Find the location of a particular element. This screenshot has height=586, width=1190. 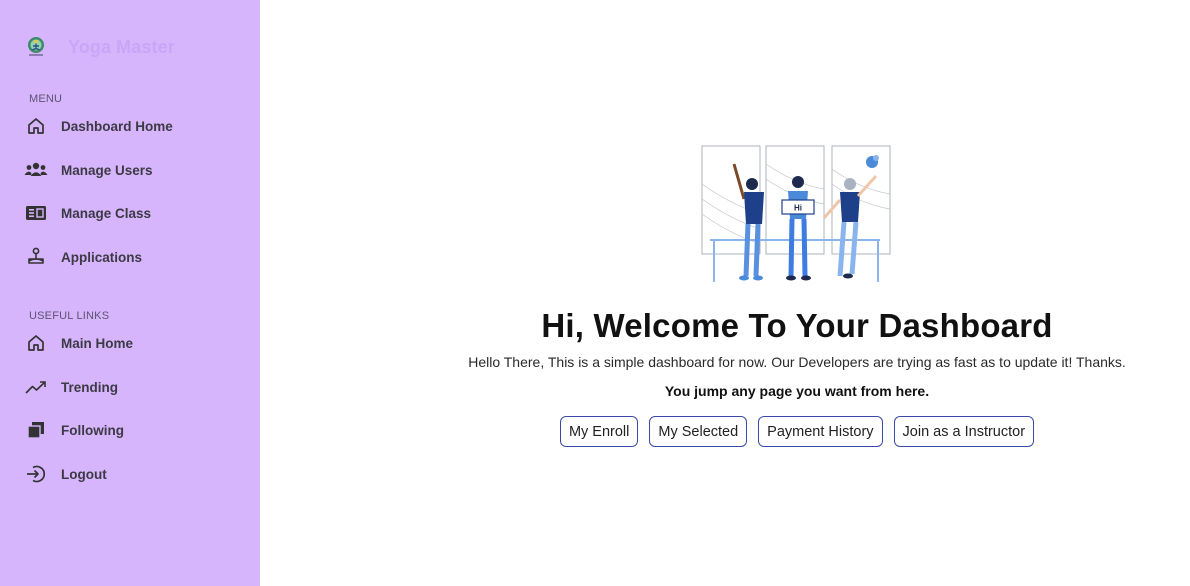

sidebar-item-label: Applications is located at coordinates (102, 257).